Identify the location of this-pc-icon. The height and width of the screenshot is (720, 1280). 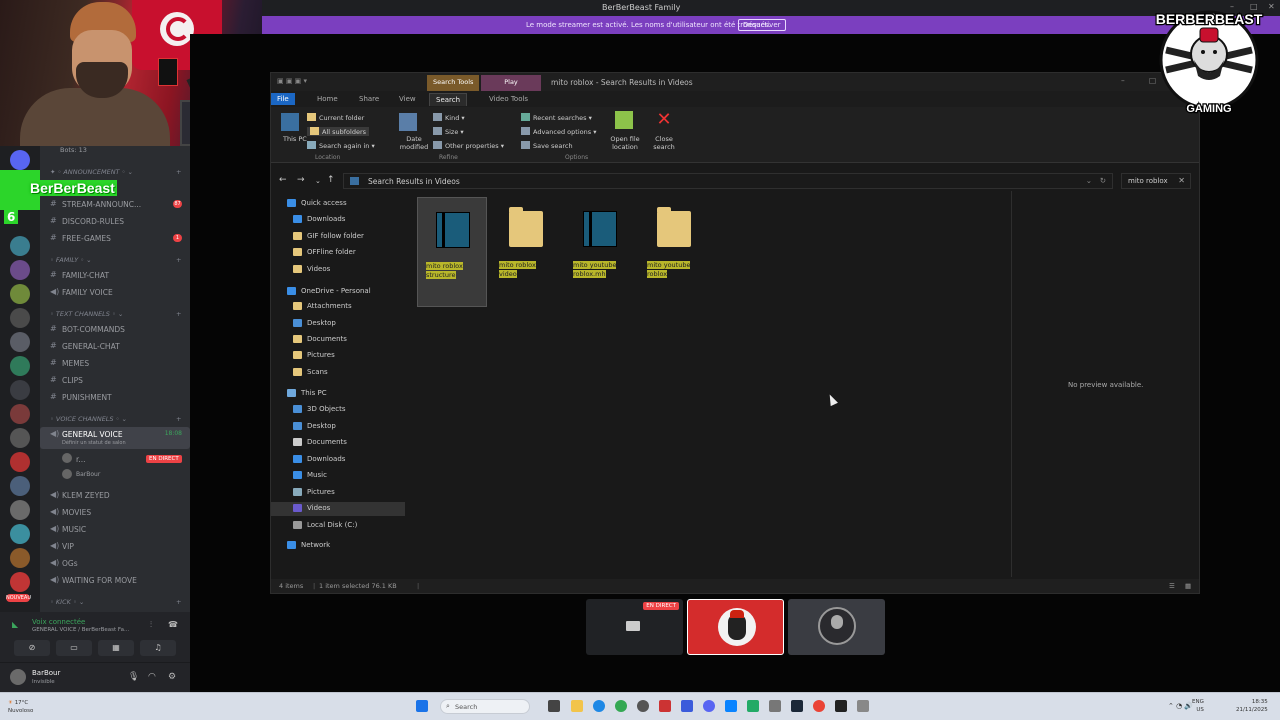
(290, 122).